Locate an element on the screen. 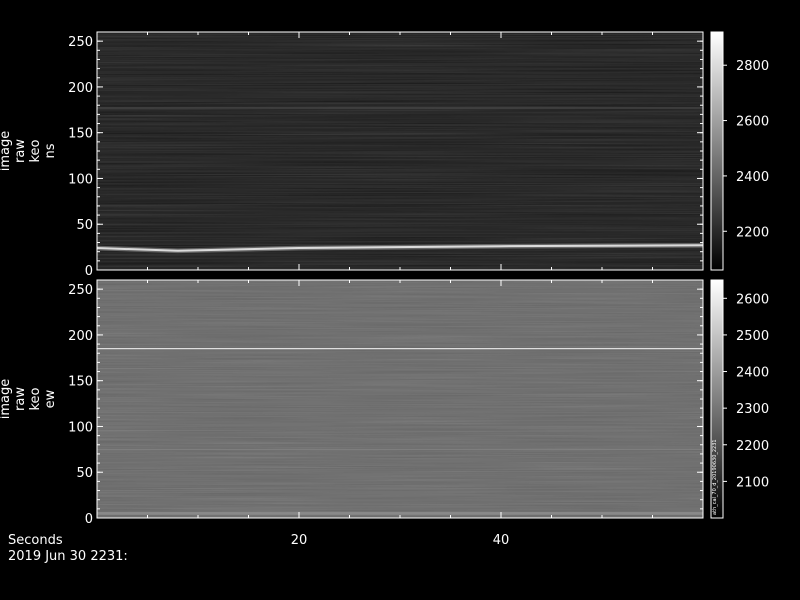 This screenshot has height=600, width=800. colorbar is located at coordinates (717, 151).